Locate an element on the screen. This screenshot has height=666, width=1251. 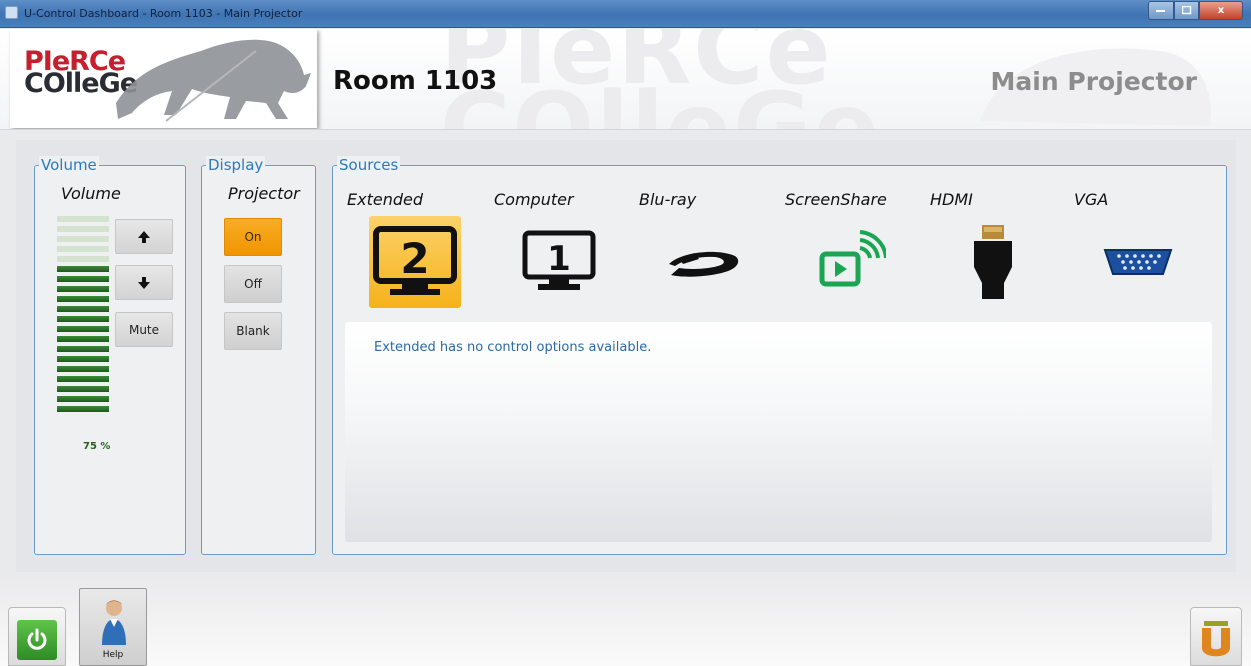
source-extended-button: 2 is located at coordinates (415, 262).